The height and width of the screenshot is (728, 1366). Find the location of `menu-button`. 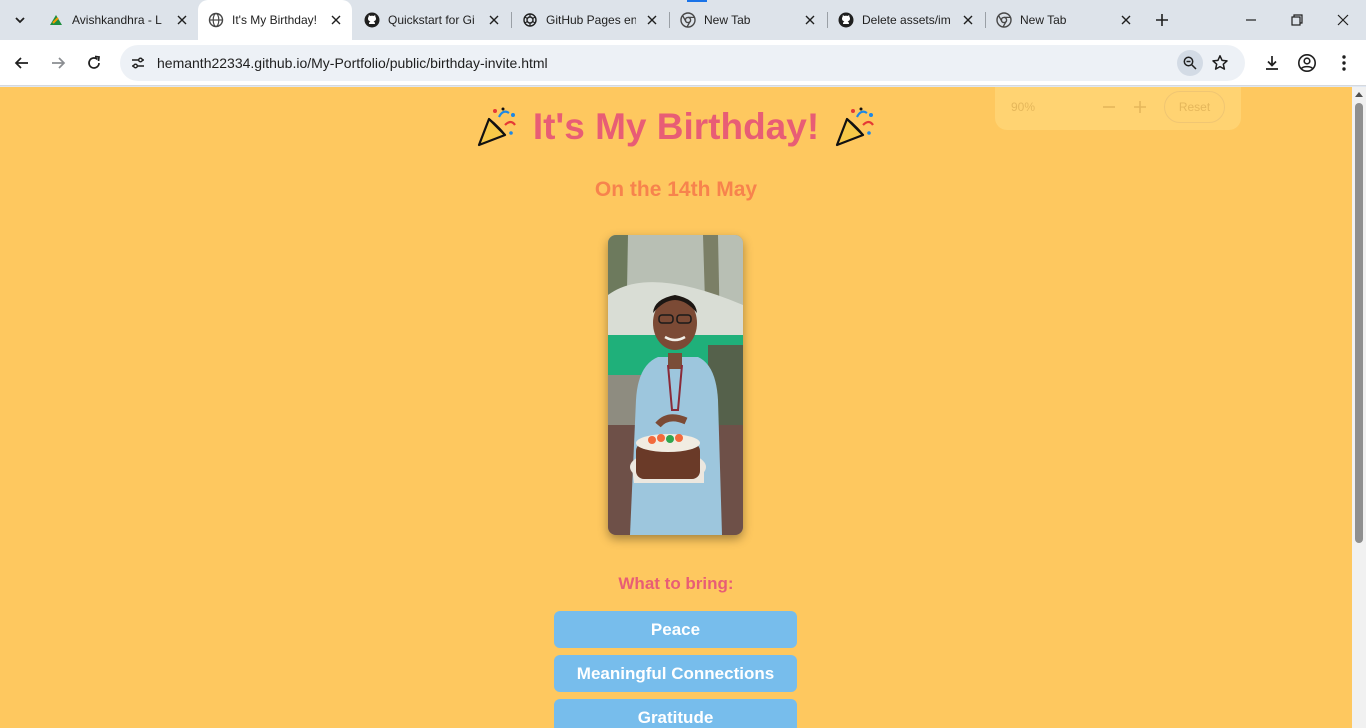

menu-button is located at coordinates (1344, 63).